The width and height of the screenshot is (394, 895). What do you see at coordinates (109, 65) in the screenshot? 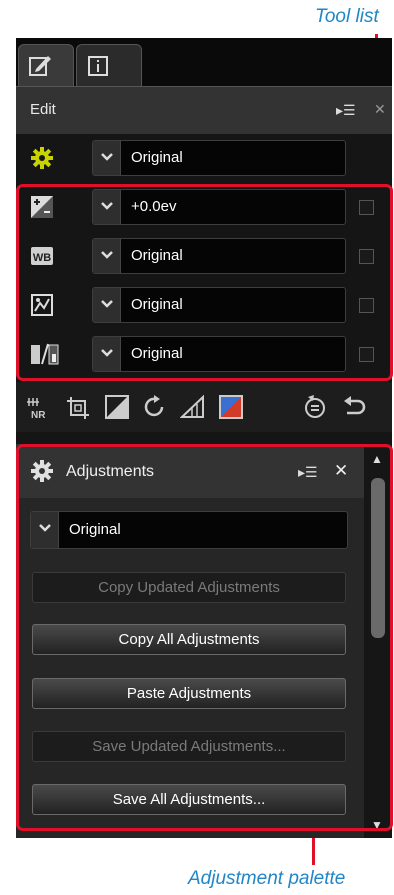
I see `tab-info` at bounding box center [109, 65].